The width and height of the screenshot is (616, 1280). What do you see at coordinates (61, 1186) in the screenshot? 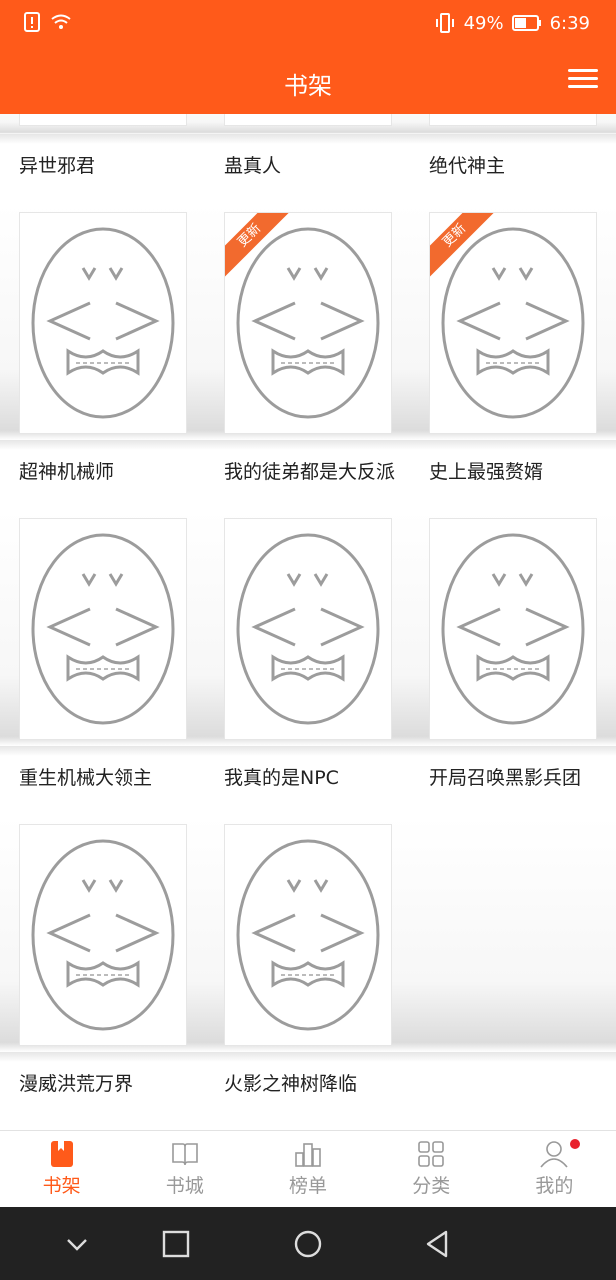
I see `tab-label: 书架` at bounding box center [61, 1186].